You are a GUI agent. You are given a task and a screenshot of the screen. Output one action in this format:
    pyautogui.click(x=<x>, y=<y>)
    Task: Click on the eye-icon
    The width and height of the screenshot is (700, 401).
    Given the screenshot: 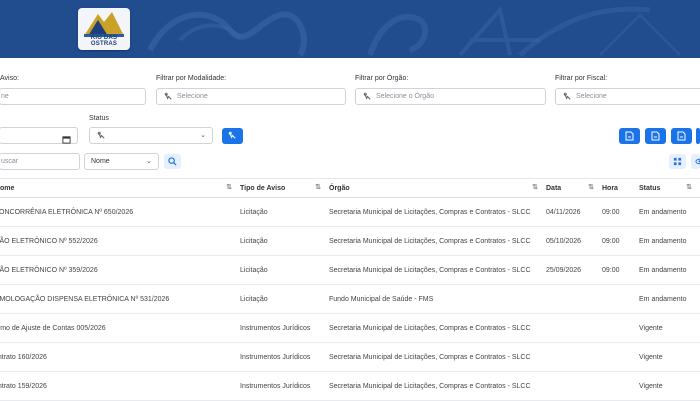 What is the action you would take?
    pyautogui.click(x=697, y=161)
    